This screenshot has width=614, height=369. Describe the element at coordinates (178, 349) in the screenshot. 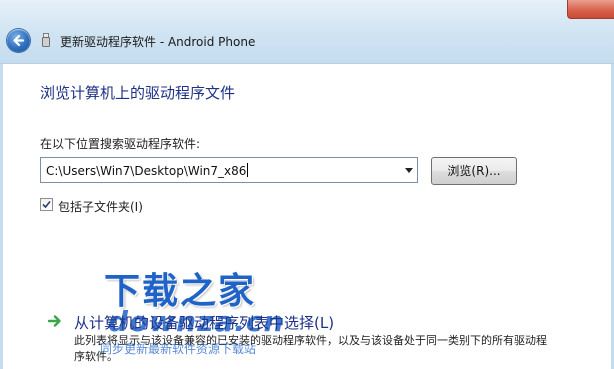

I see `watermark-subtitle: 同步更新最新软件资源下载站` at that location.